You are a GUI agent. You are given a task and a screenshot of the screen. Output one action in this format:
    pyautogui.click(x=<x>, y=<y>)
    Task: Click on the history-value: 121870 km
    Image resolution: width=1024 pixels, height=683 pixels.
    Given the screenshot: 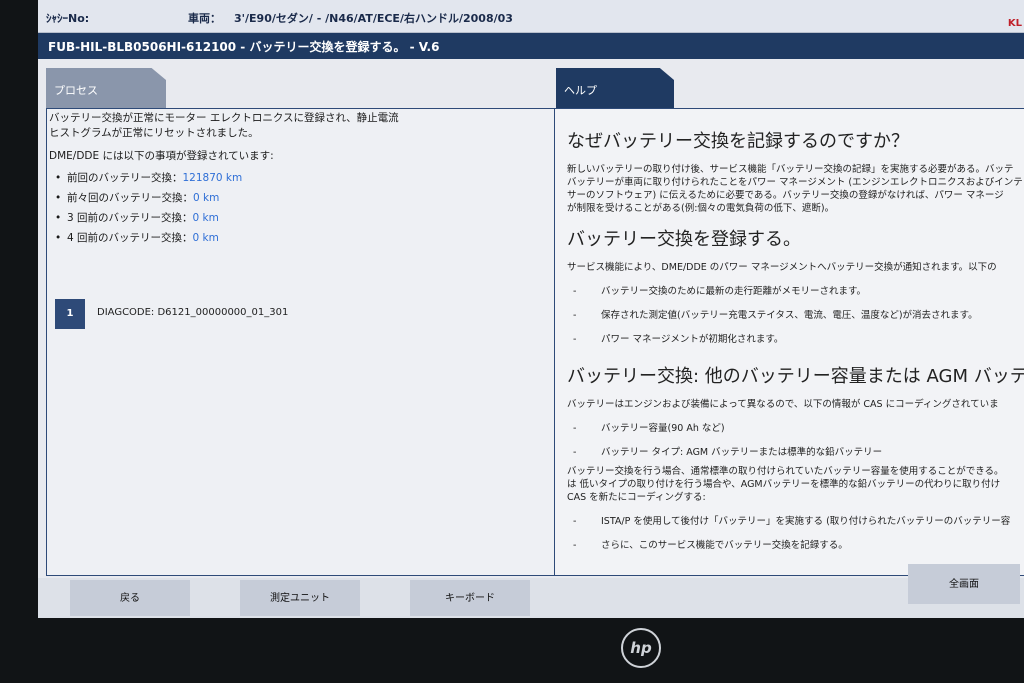 What is the action you would take?
    pyautogui.click(x=212, y=178)
    